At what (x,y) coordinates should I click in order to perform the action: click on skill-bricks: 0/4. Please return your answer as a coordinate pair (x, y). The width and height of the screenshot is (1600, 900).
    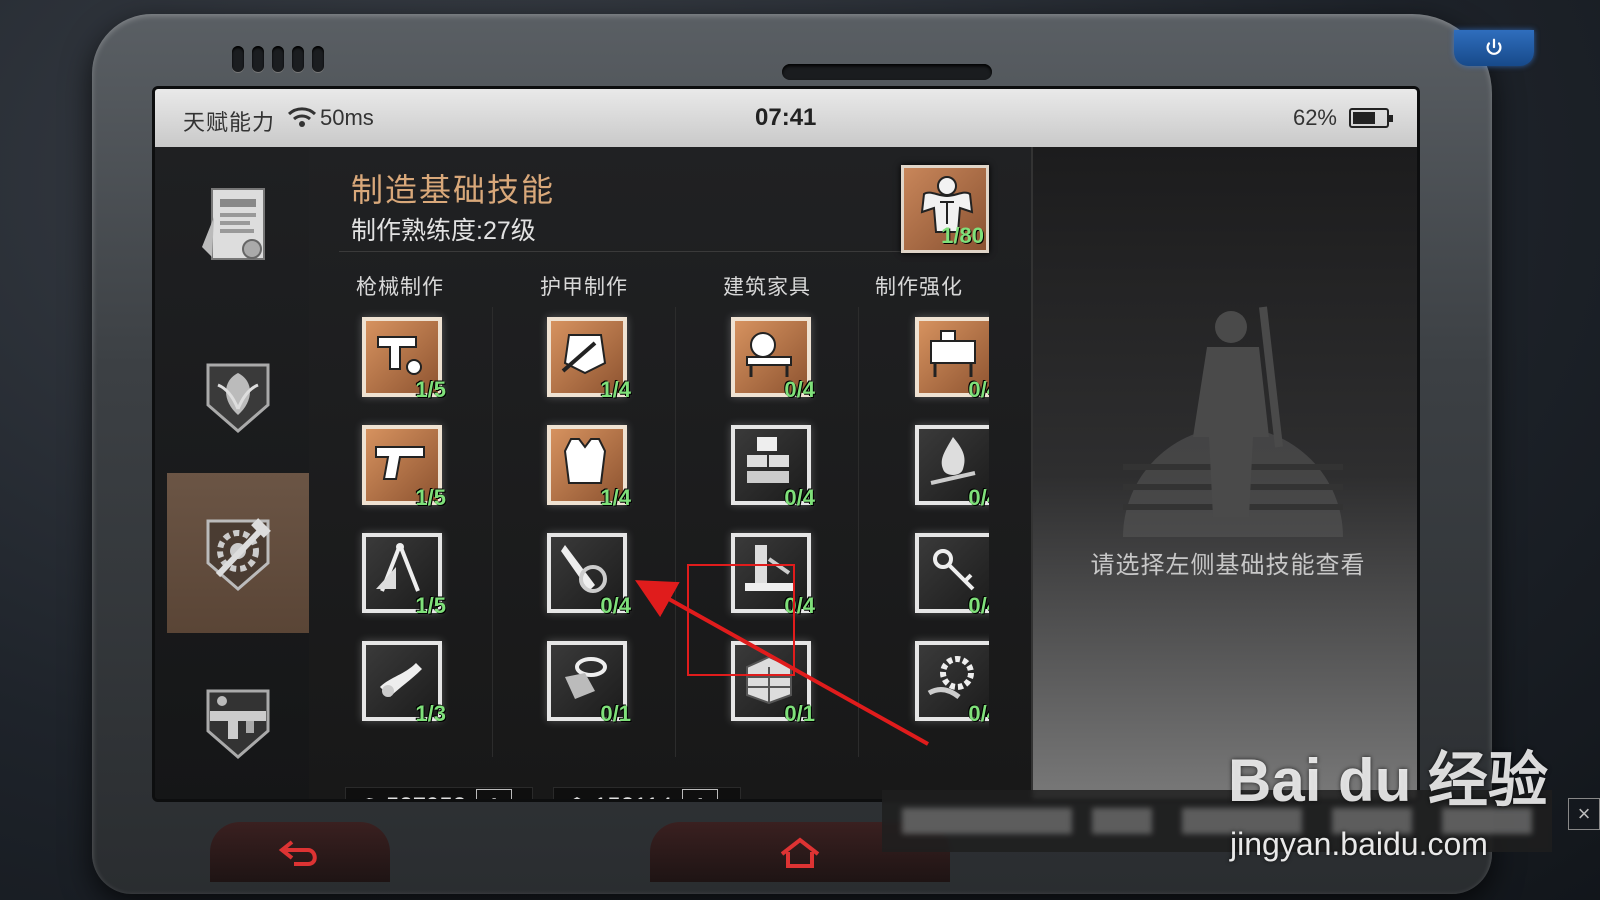
    Looking at the image, I should click on (773, 467).